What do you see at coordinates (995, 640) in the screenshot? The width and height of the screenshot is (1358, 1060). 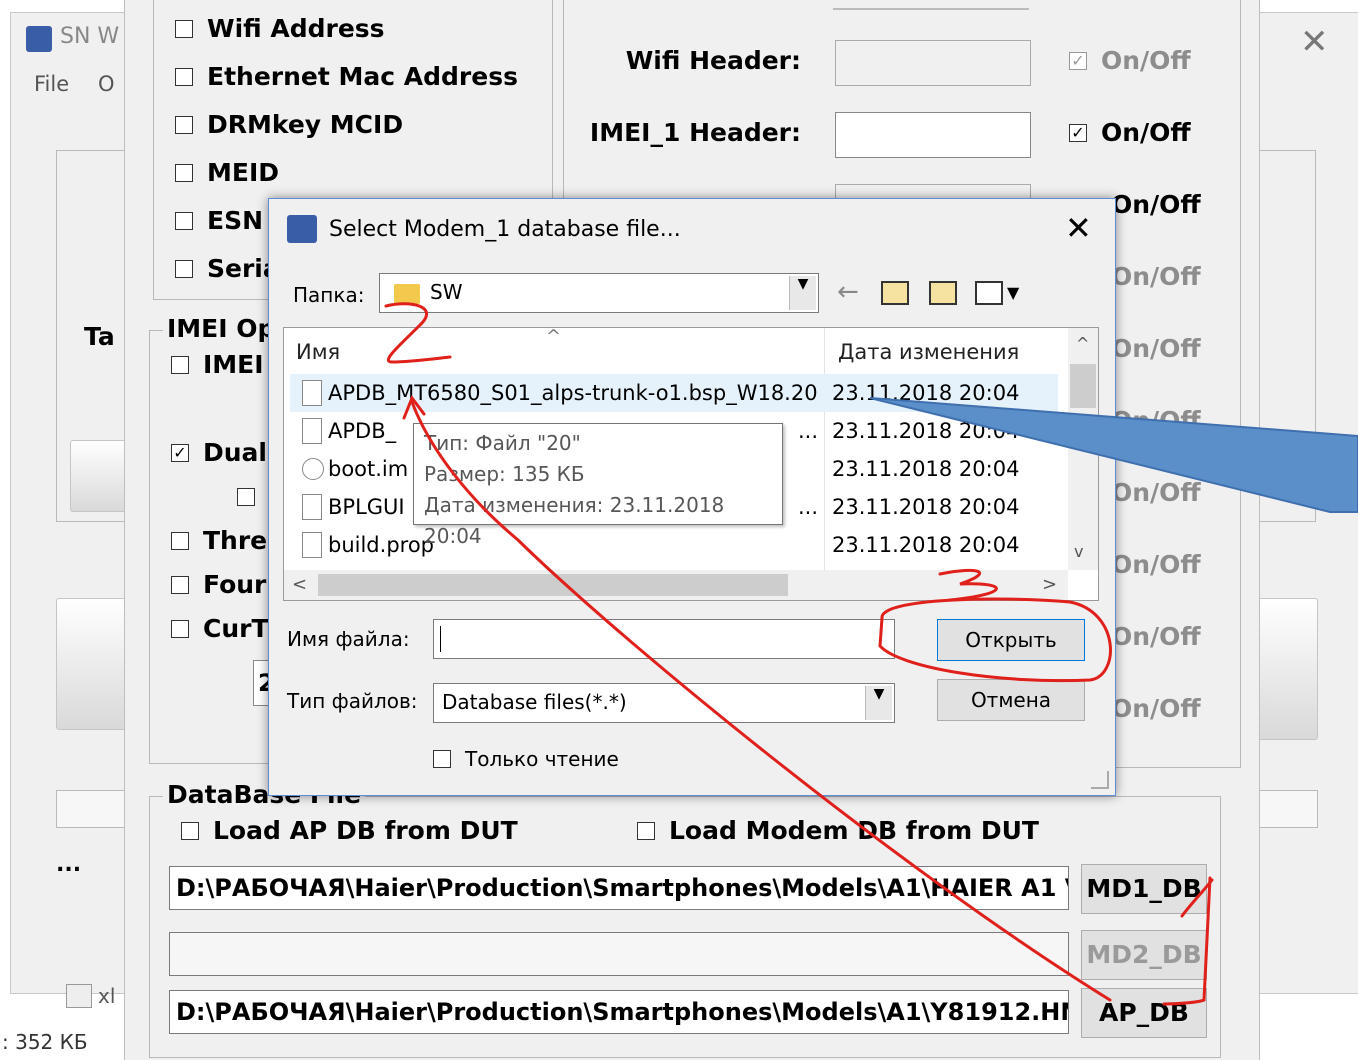 I see `ink-circle-open` at bounding box center [995, 640].